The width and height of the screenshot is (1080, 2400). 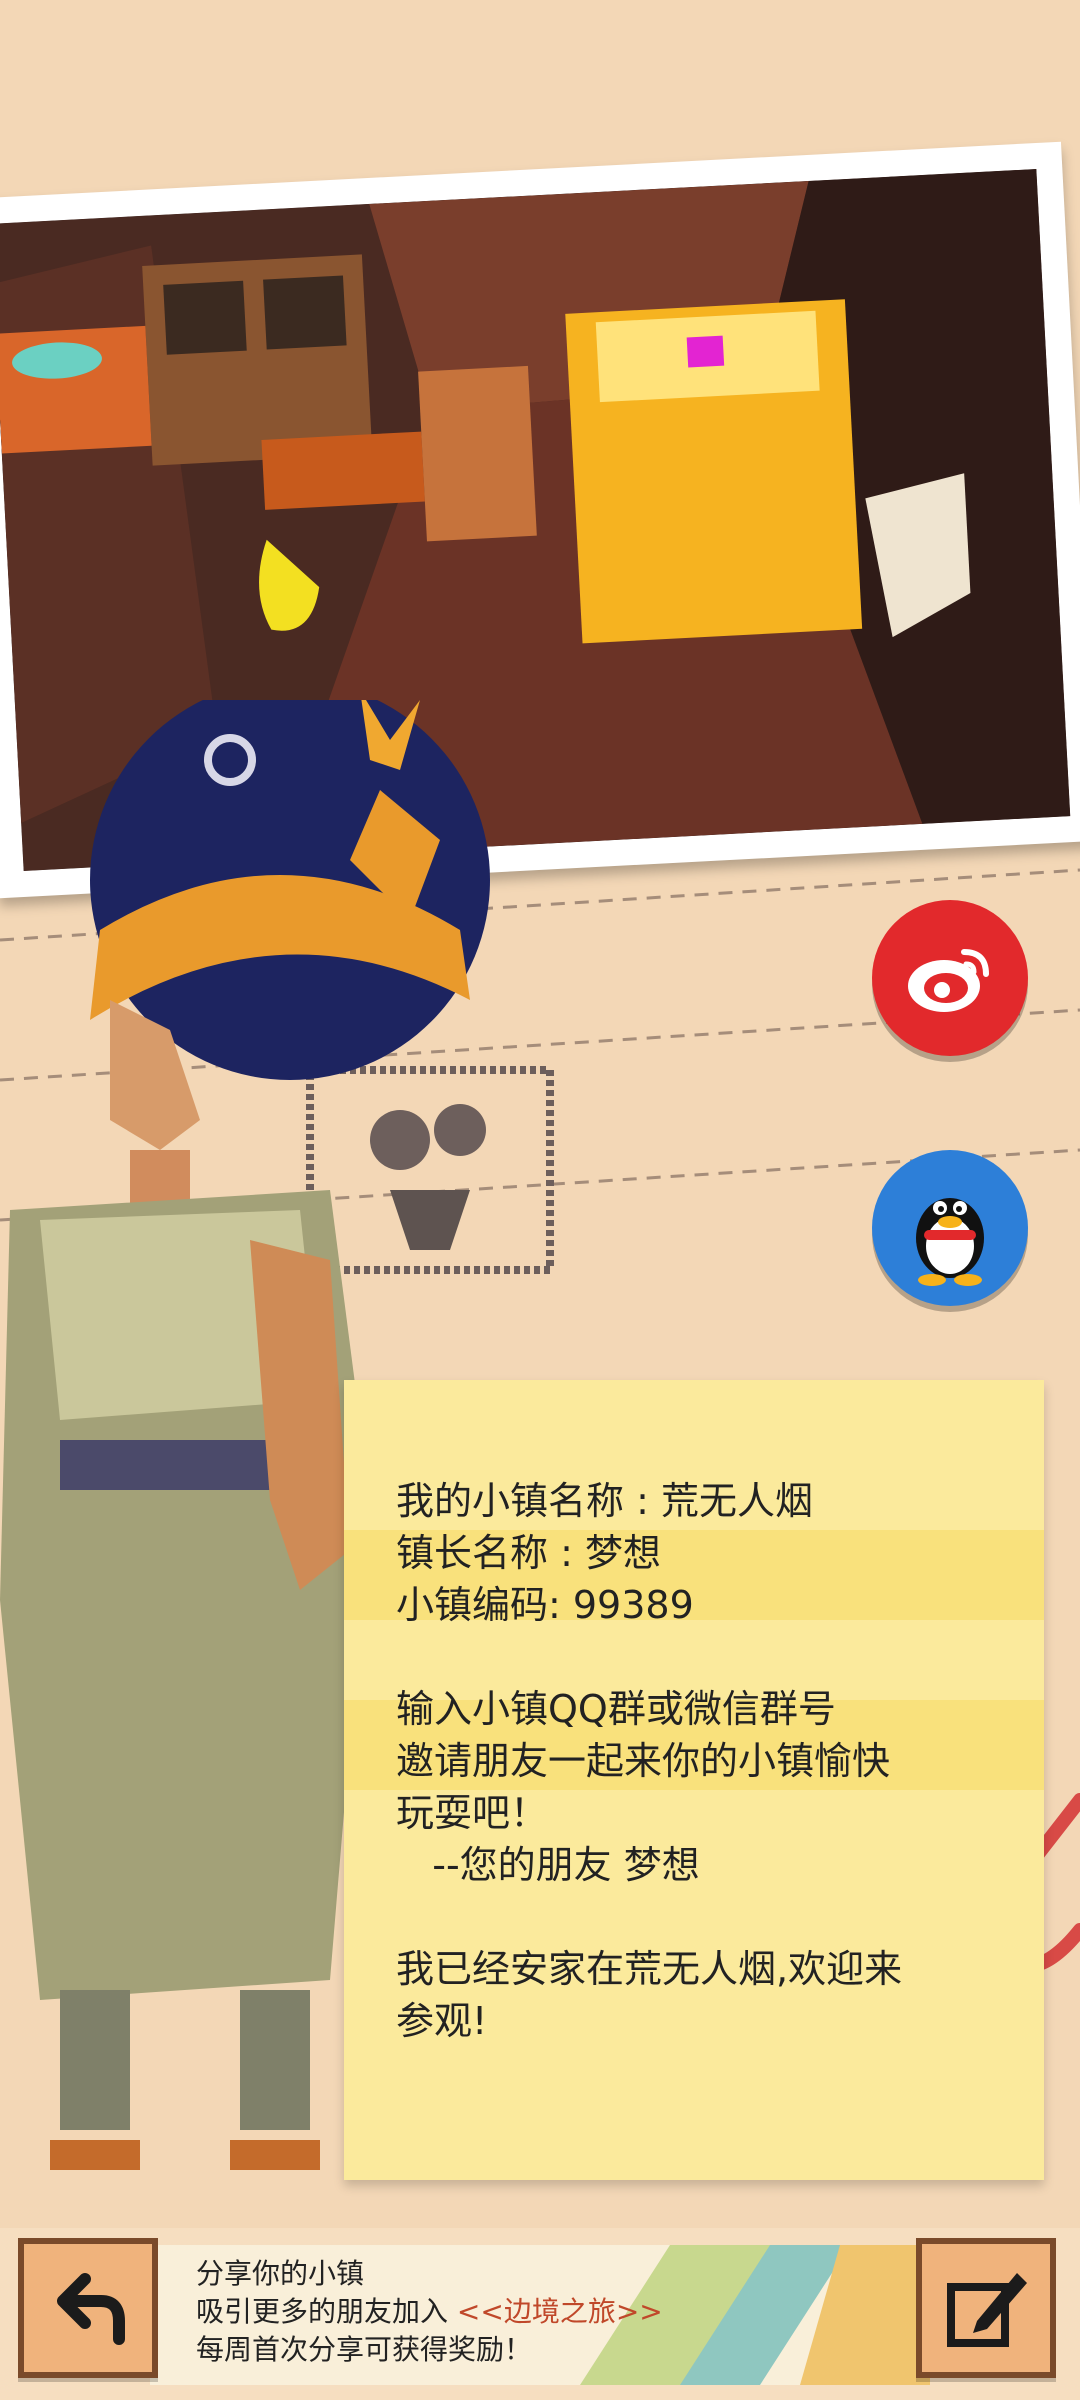 I want to click on qq-share-button, so click(x=950, y=1228).